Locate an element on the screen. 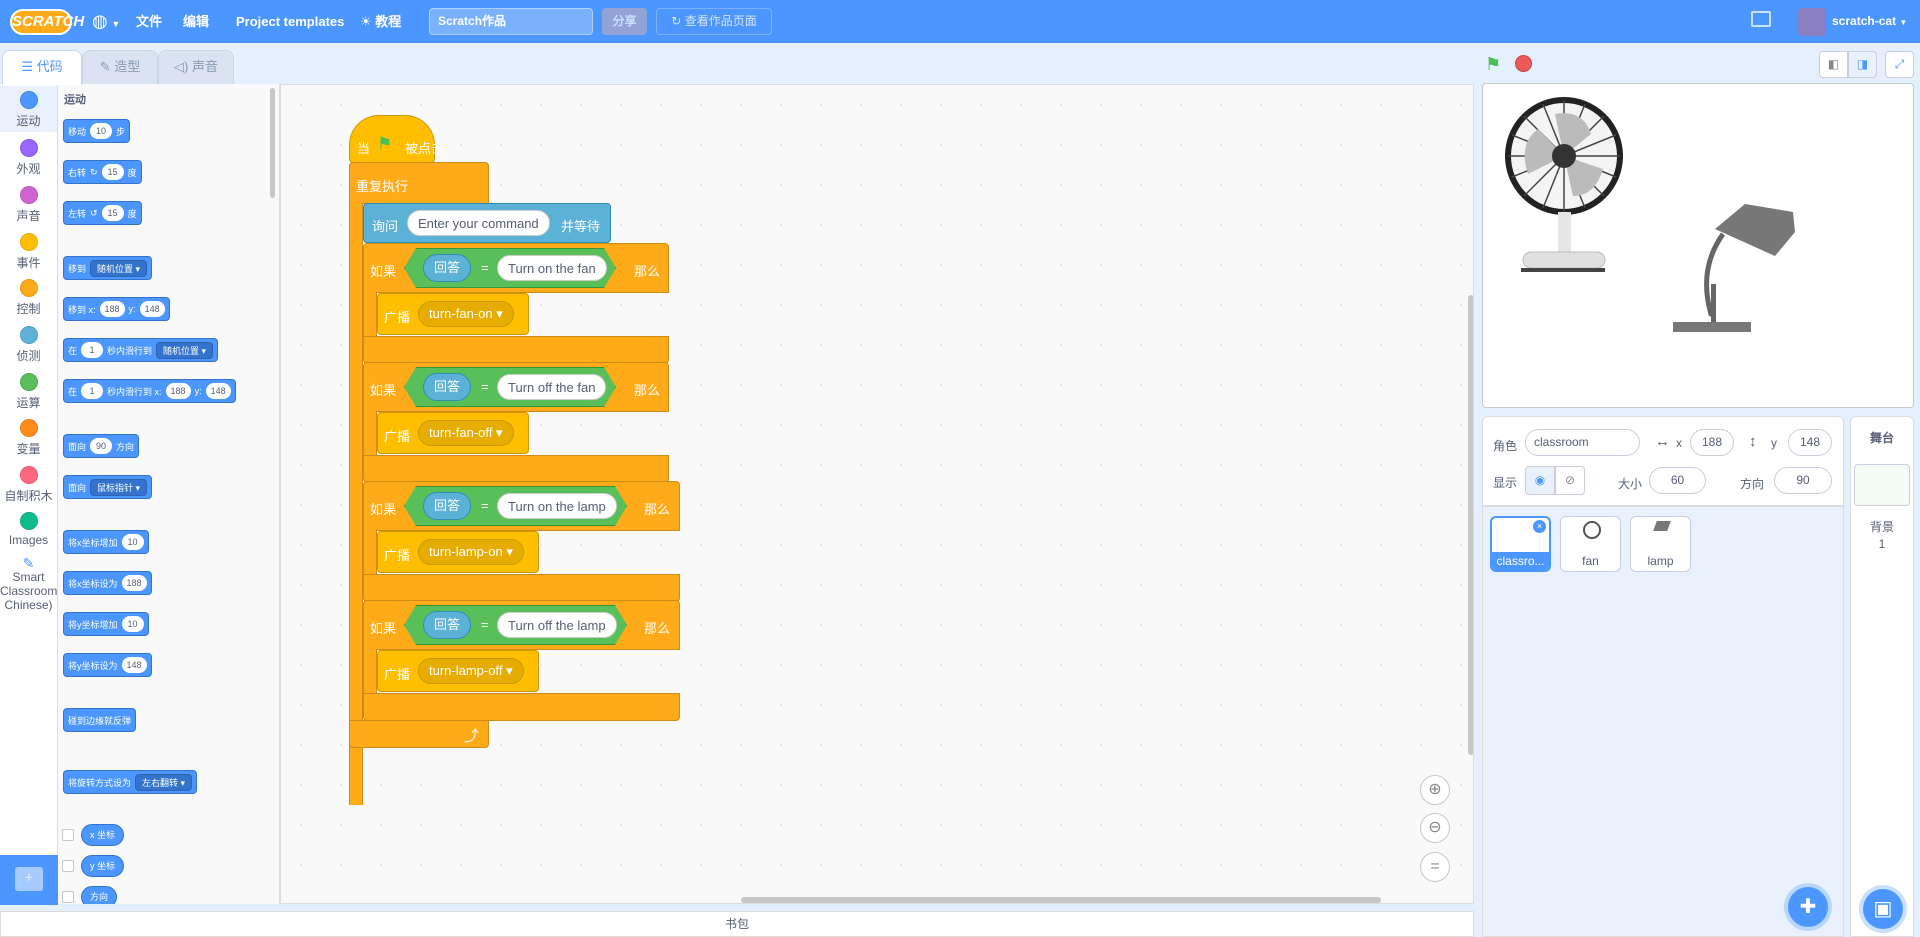 The width and height of the screenshot is (1920, 937). block-goto: 移到 随机位置 ▾ is located at coordinates (108, 268).